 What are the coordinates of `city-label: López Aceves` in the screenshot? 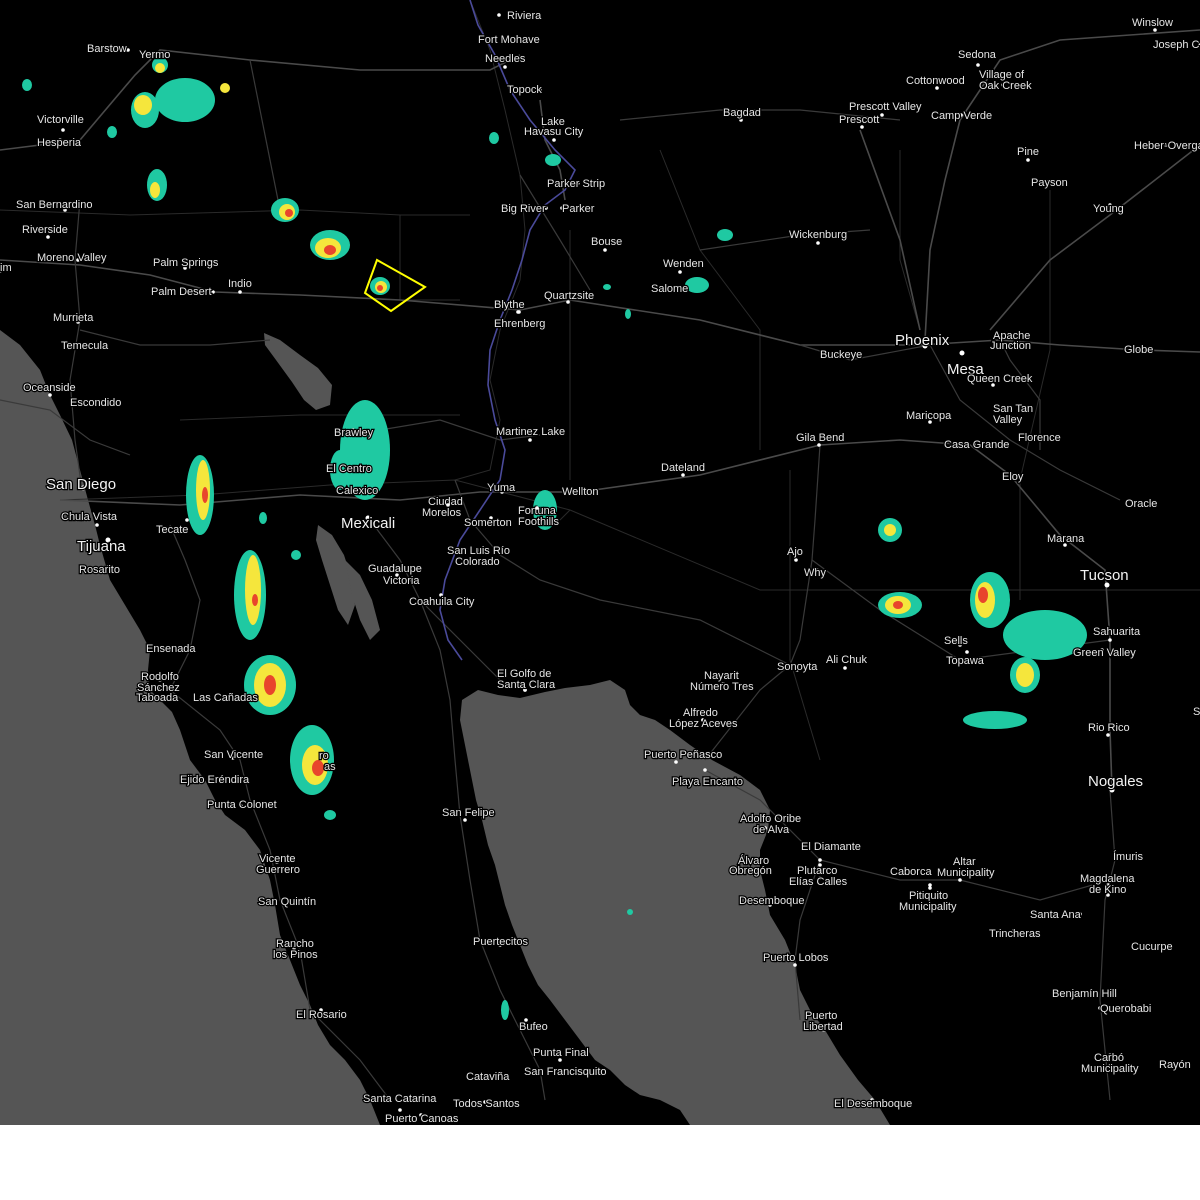 It's located at (703, 724).